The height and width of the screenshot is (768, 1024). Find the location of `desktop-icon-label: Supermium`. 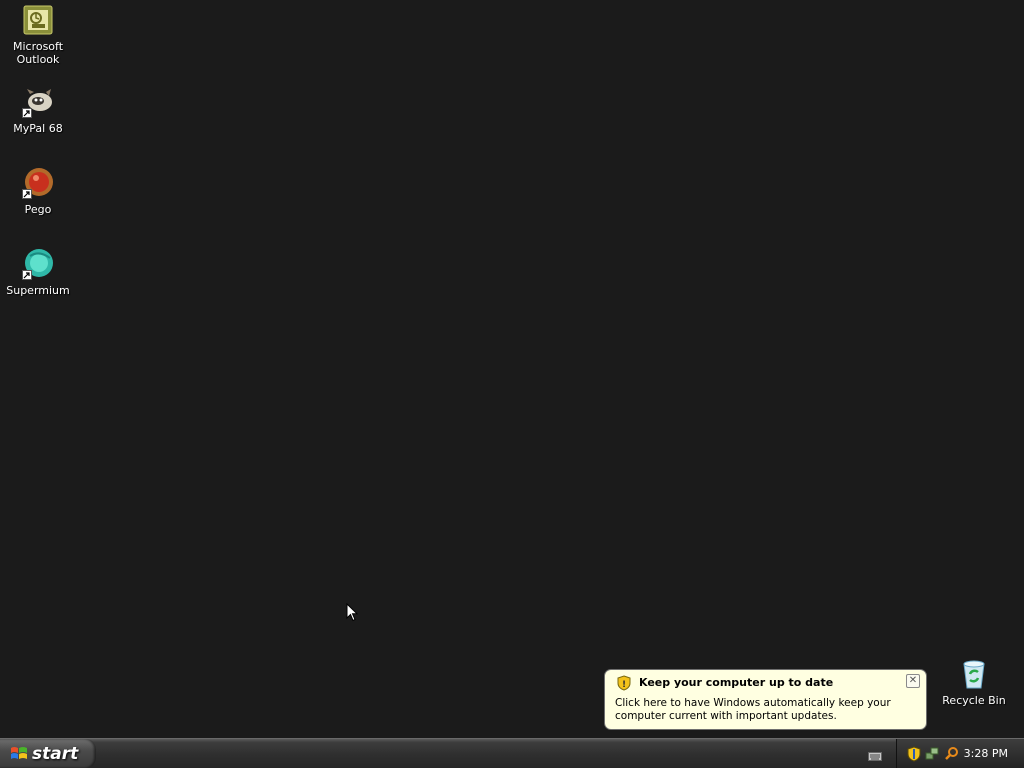

desktop-icon-label: Supermium is located at coordinates (38, 290).